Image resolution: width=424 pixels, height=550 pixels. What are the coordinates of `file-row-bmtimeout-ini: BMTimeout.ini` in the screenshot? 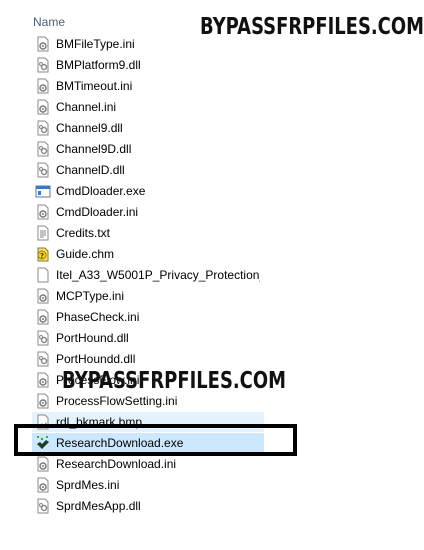 It's located at (148, 86).